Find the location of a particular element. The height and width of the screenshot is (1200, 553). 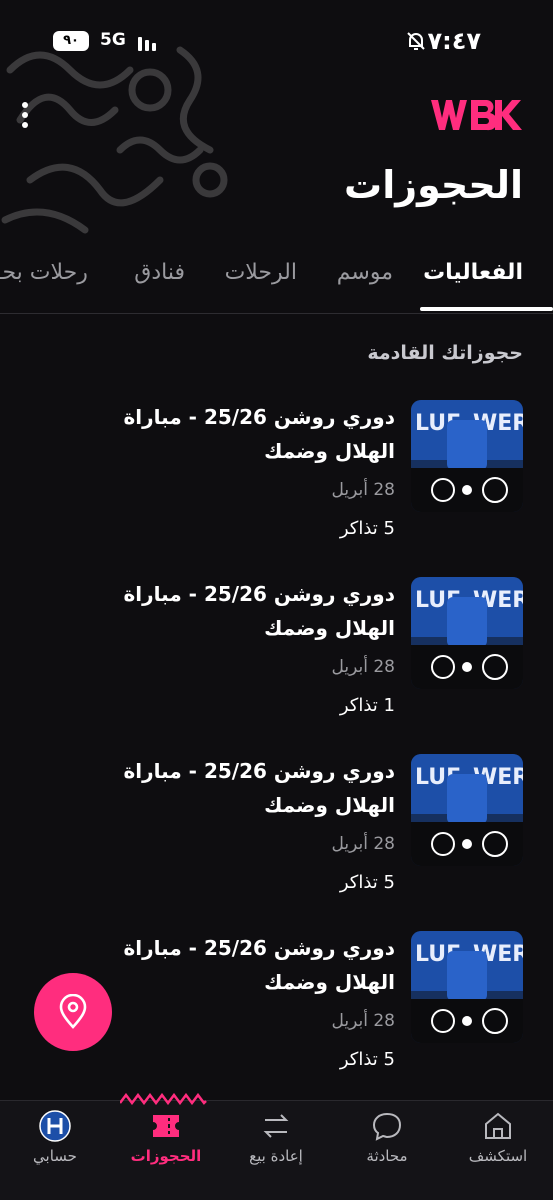

nav-resale: إعادة بيع is located at coordinates (276, 1137).